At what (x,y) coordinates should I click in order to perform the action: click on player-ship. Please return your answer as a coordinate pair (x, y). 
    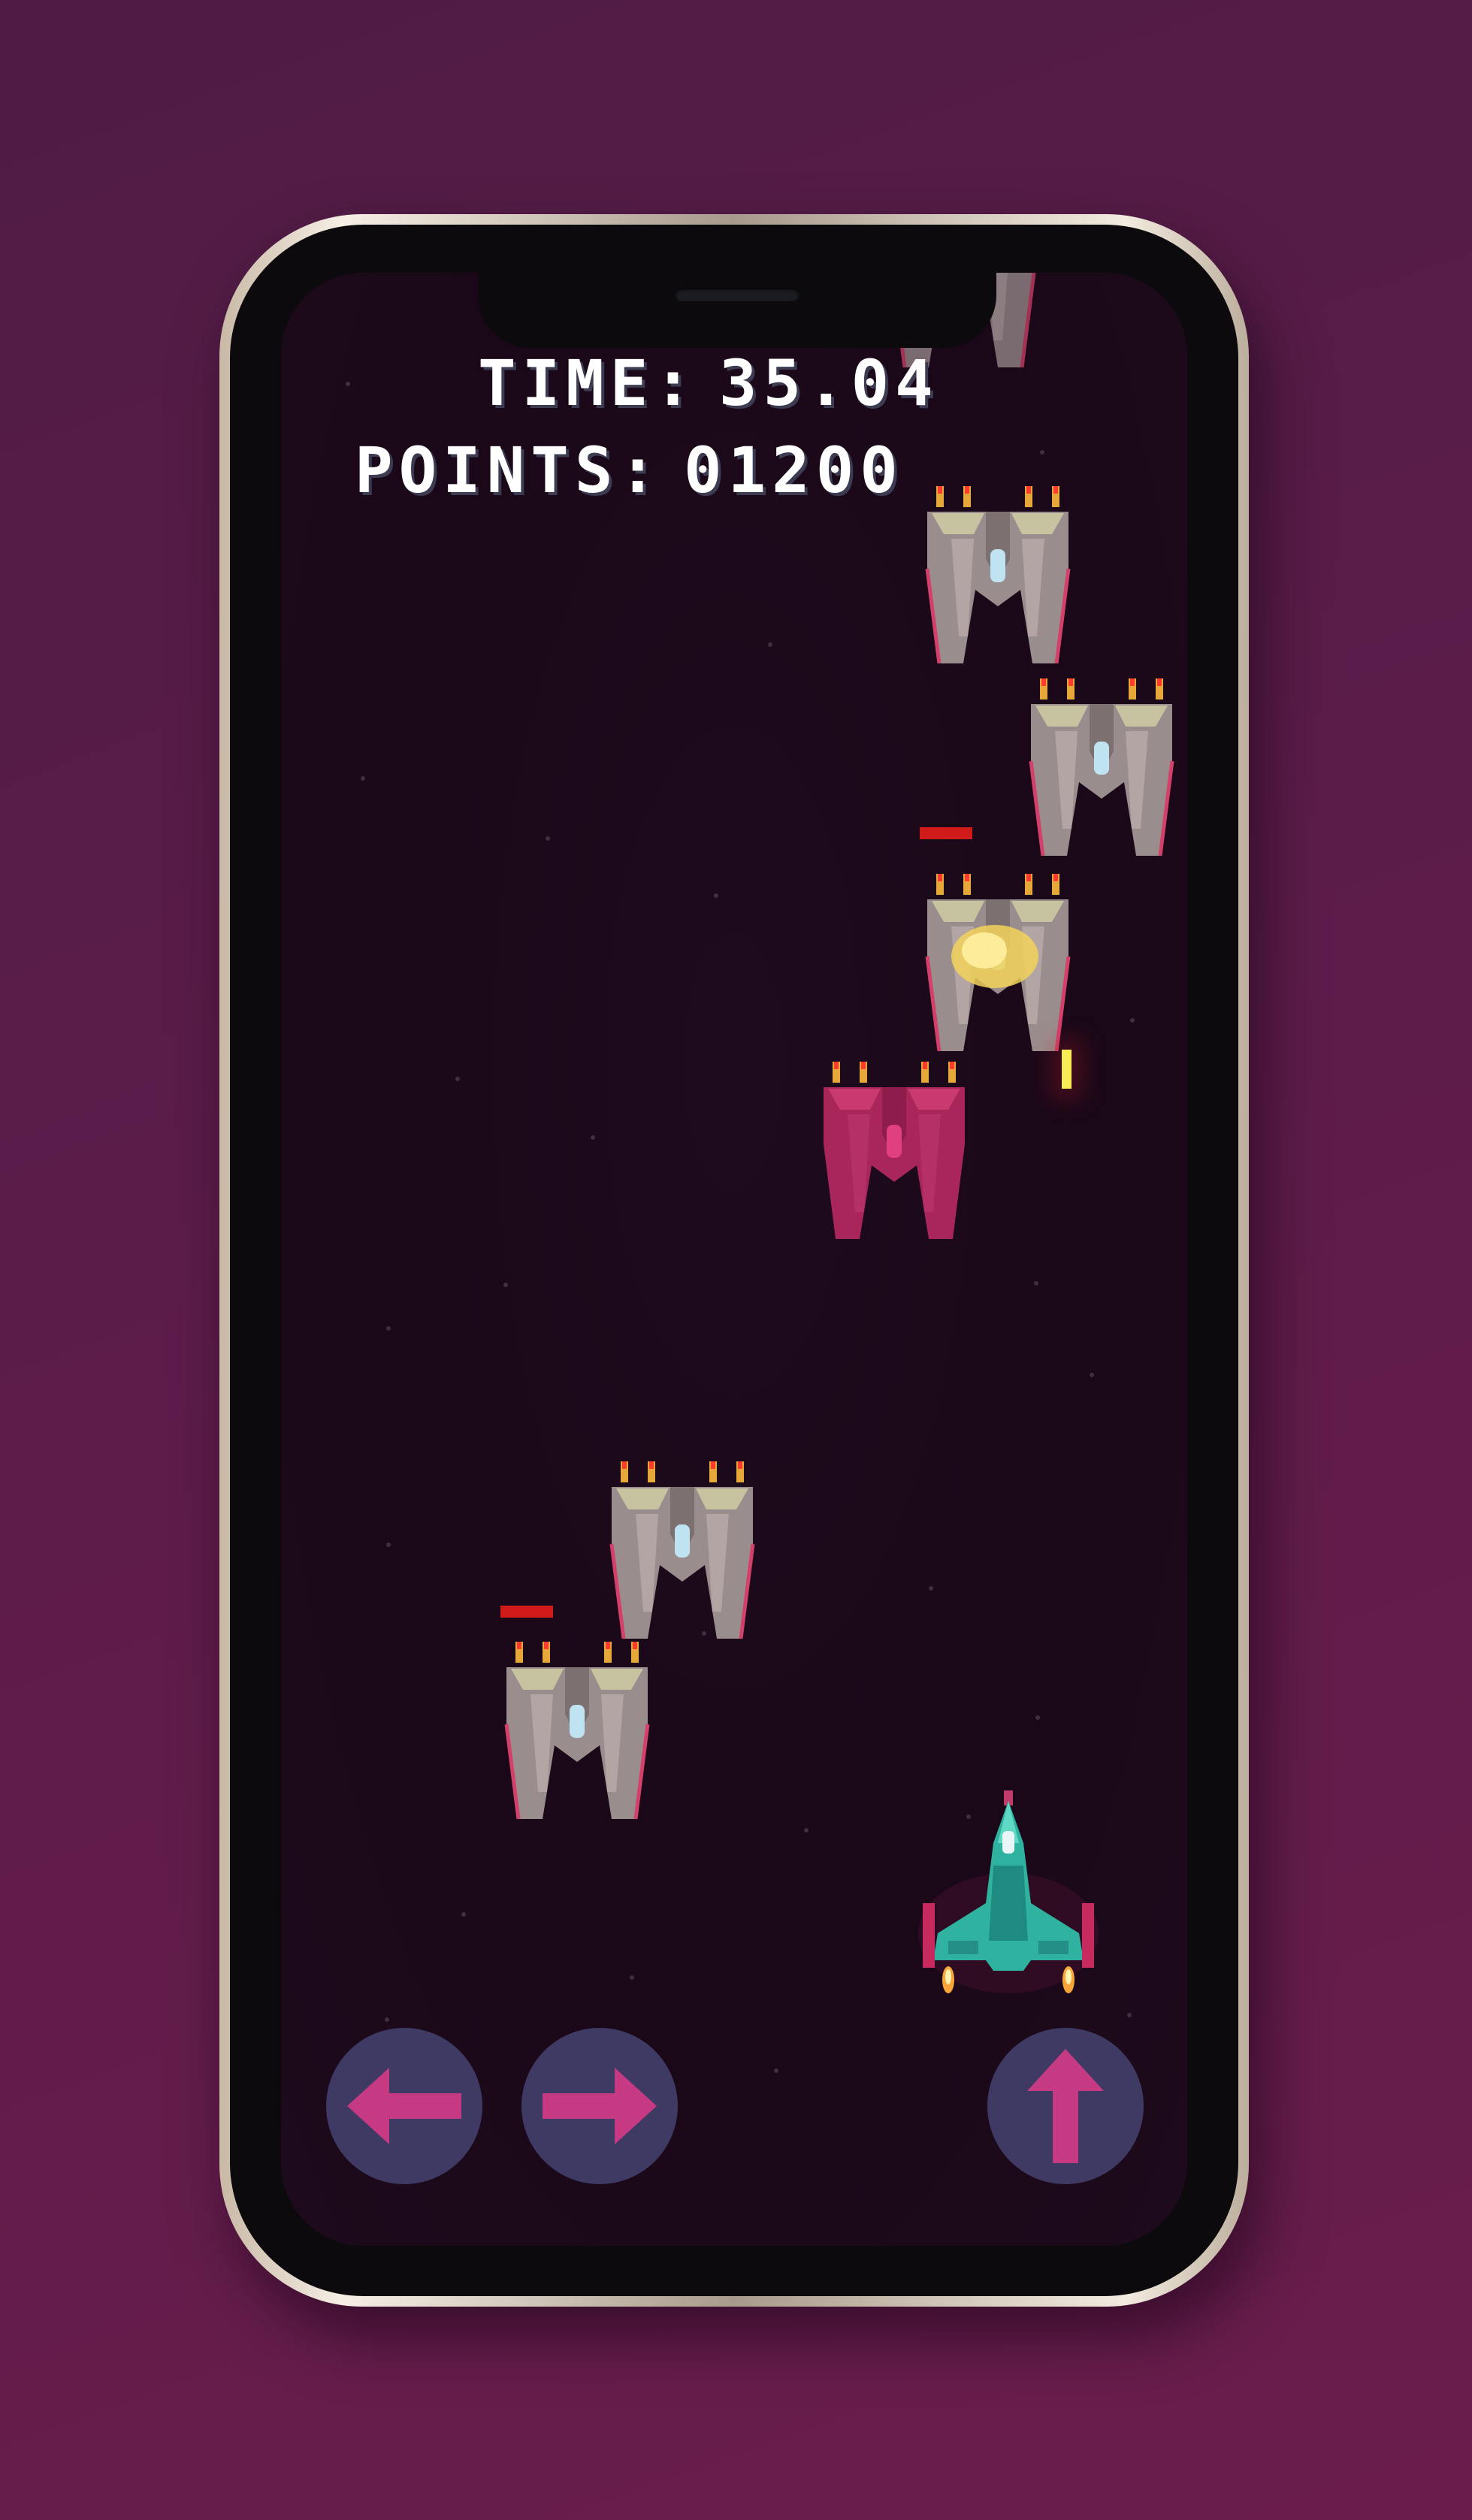
    Looking at the image, I should click on (1008, 1895).